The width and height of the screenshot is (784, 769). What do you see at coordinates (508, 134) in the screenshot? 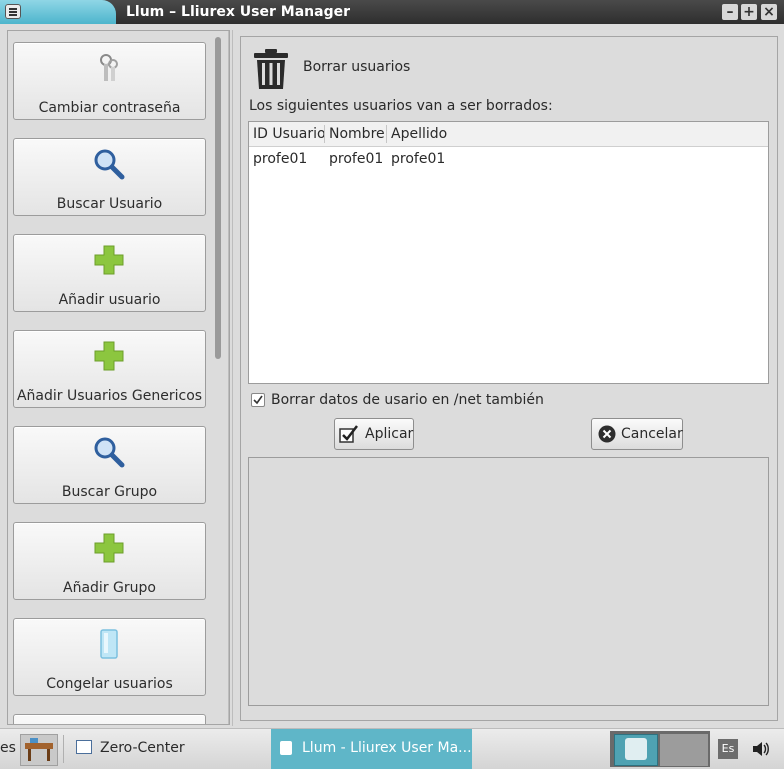
I see `table-header: ID Usuario Nombre Apellido` at bounding box center [508, 134].